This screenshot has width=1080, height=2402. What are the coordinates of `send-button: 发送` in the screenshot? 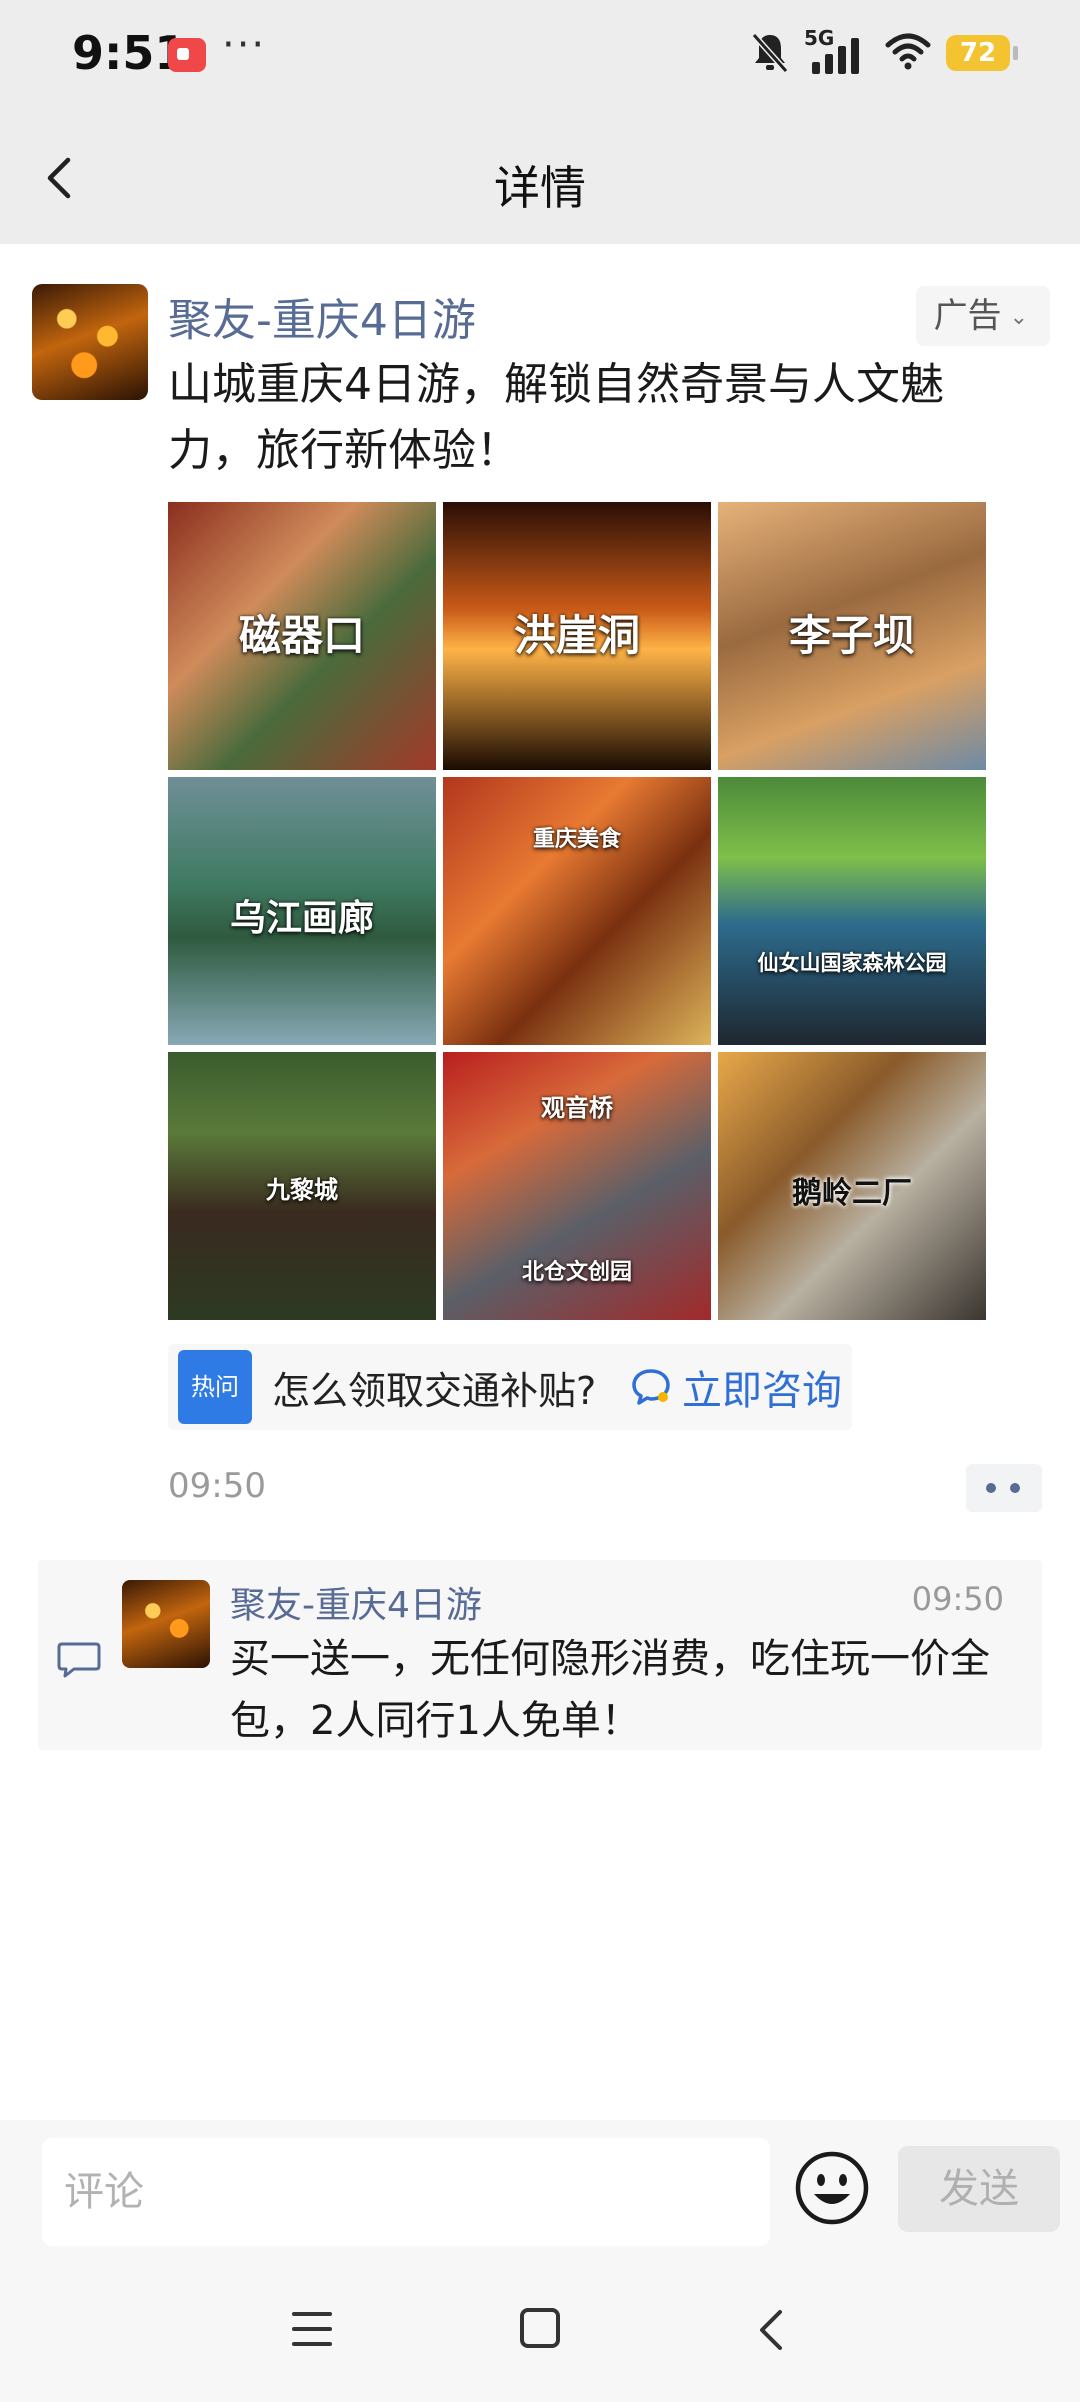 It's located at (979, 2189).